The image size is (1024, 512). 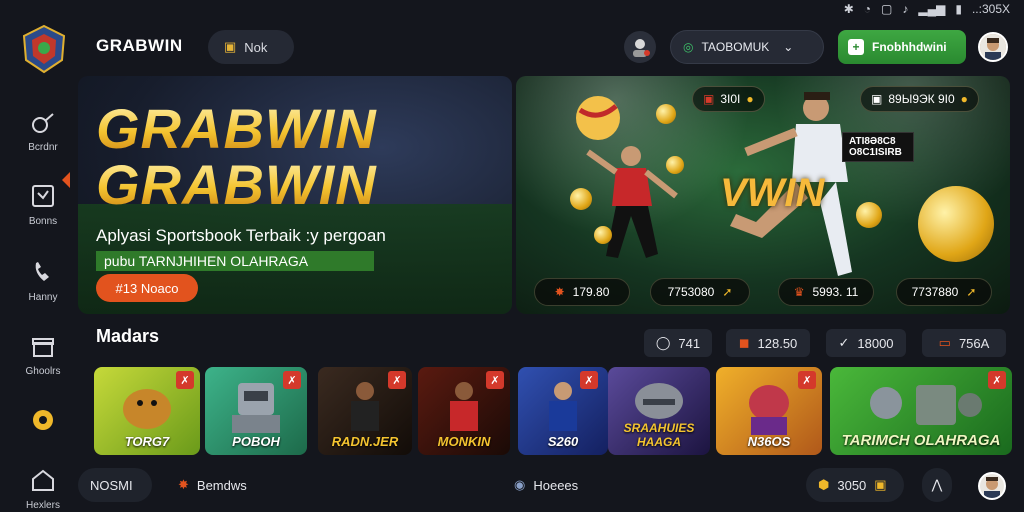 What do you see at coordinates (844, 342) in the screenshot?
I see `check-icon: ✓` at bounding box center [844, 342].